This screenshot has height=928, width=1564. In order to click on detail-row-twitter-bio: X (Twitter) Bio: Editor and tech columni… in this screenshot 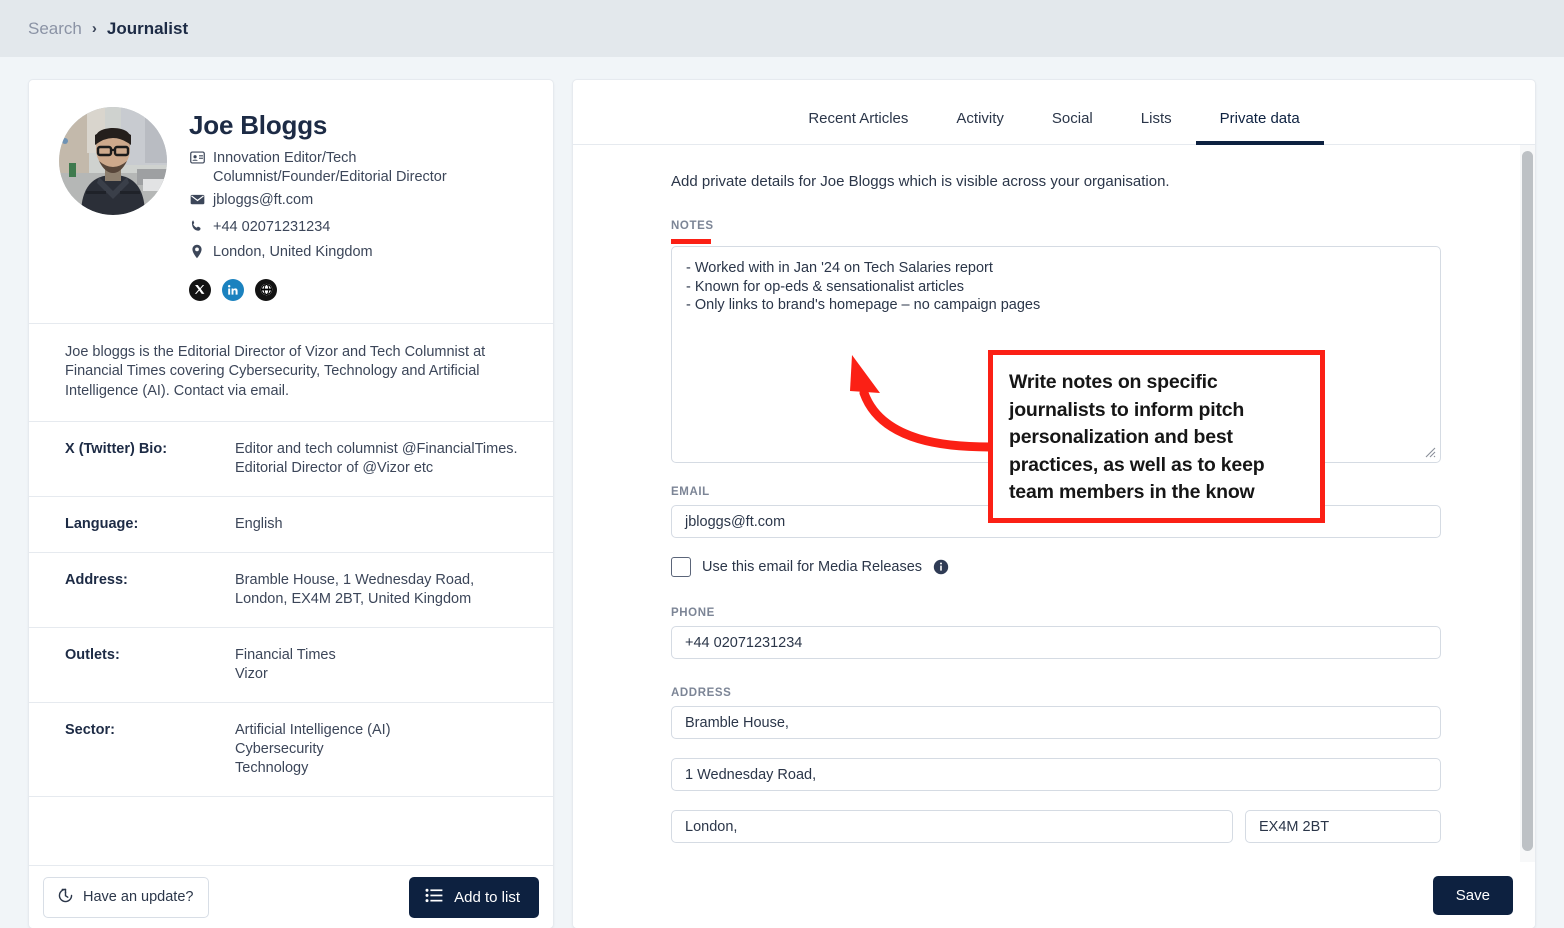, I will do `click(291, 459)`.